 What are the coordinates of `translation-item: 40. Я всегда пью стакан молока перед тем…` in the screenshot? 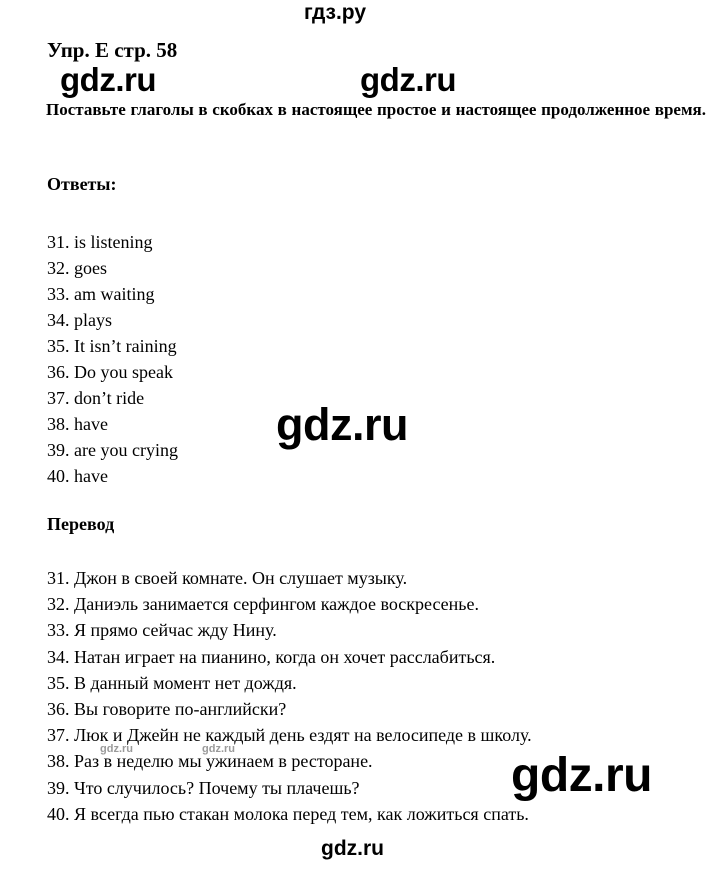 It's located at (289, 814).